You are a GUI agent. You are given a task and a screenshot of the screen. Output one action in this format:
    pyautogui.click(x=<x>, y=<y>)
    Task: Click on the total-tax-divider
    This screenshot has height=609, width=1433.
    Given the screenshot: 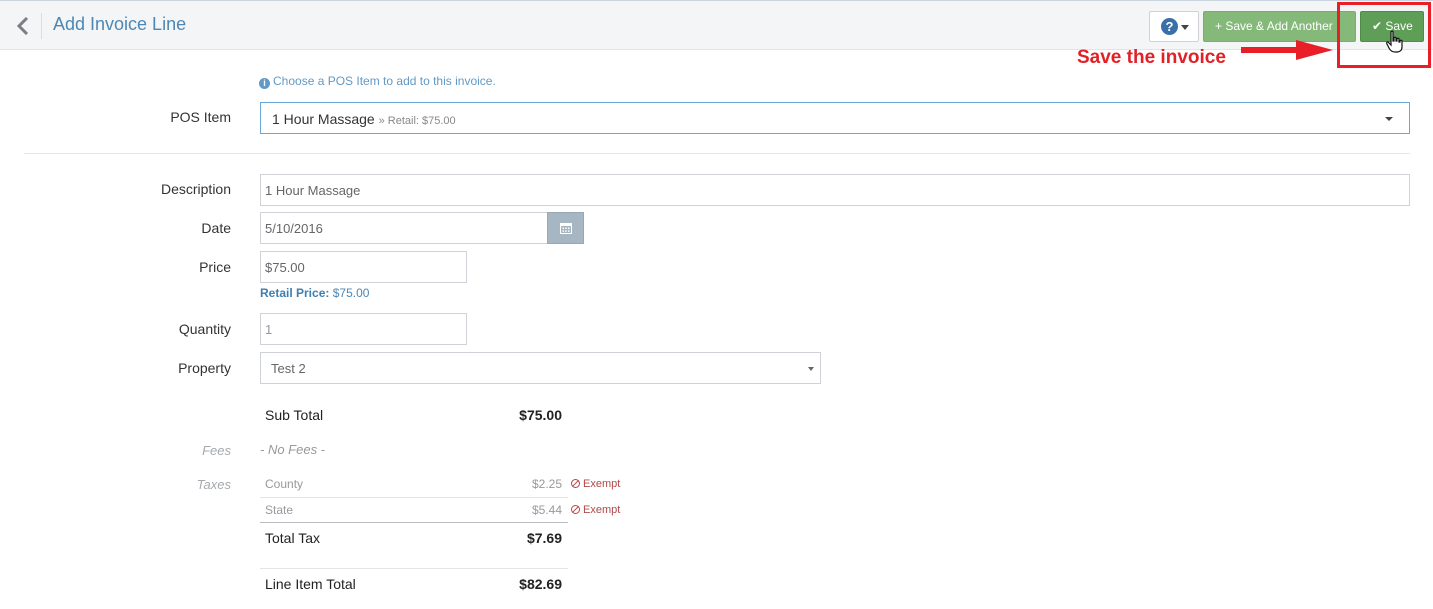 What is the action you would take?
    pyautogui.click(x=414, y=522)
    